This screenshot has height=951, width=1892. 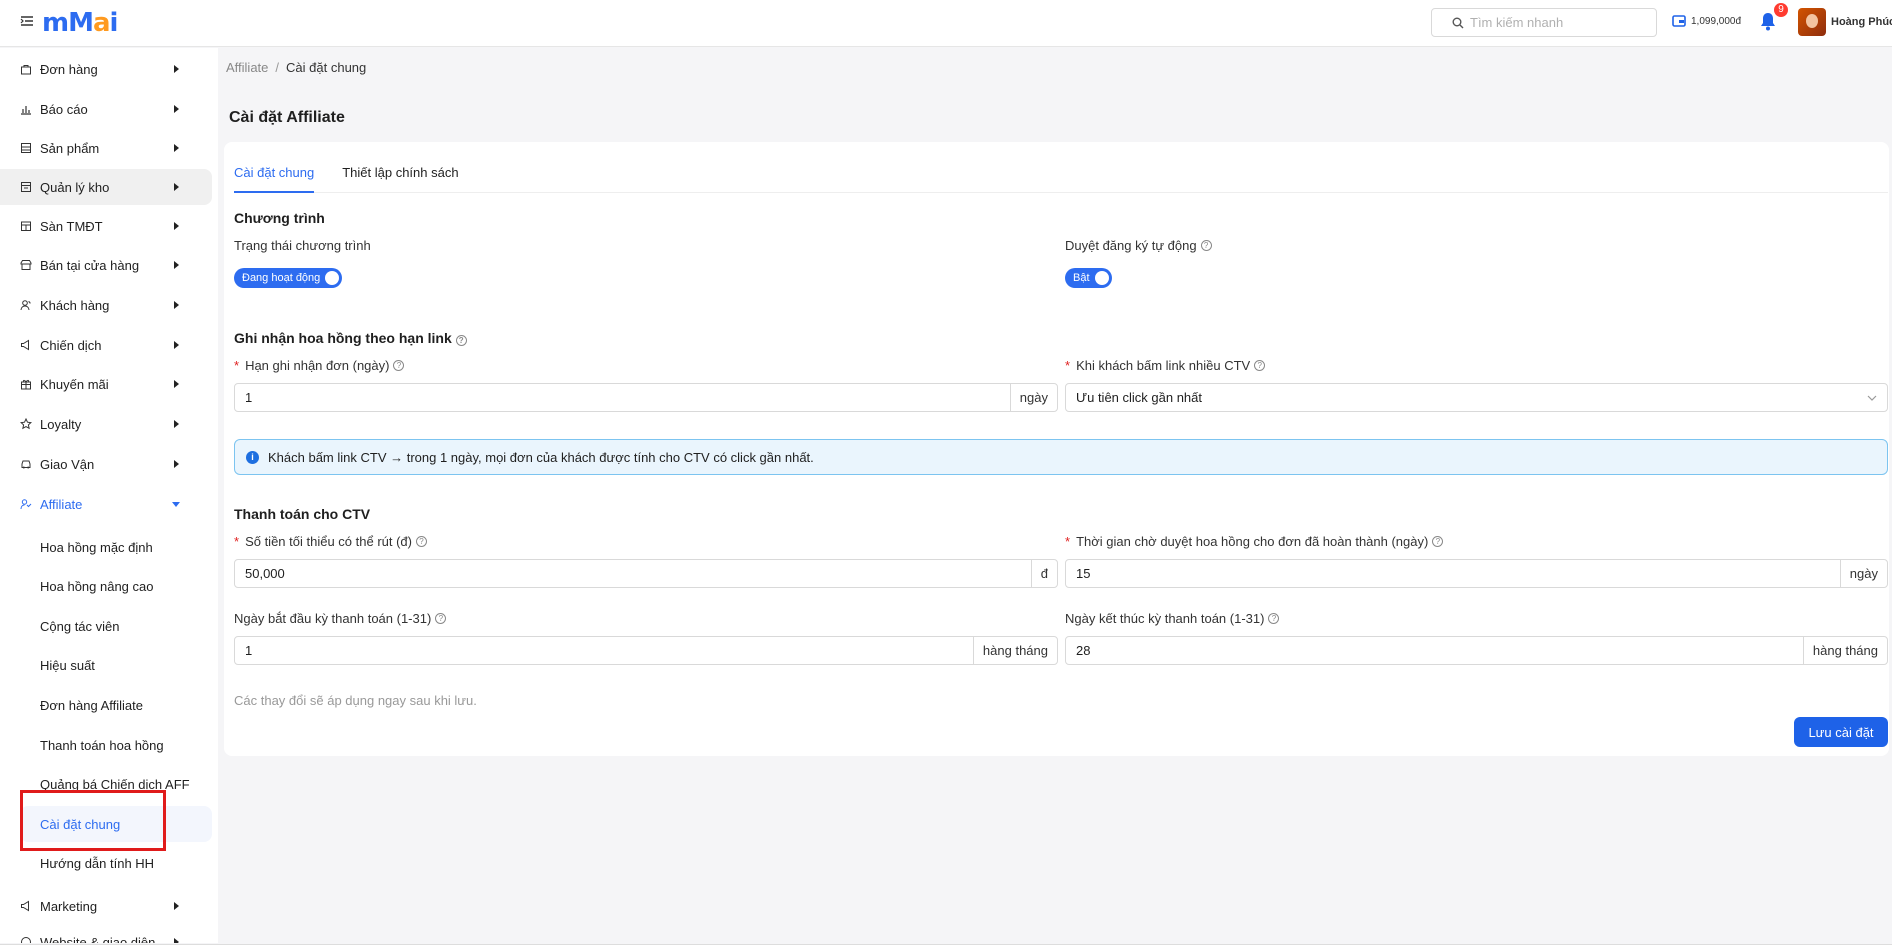 I want to click on sidebar-item-label: Khuyến mãi, so click(x=74, y=384).